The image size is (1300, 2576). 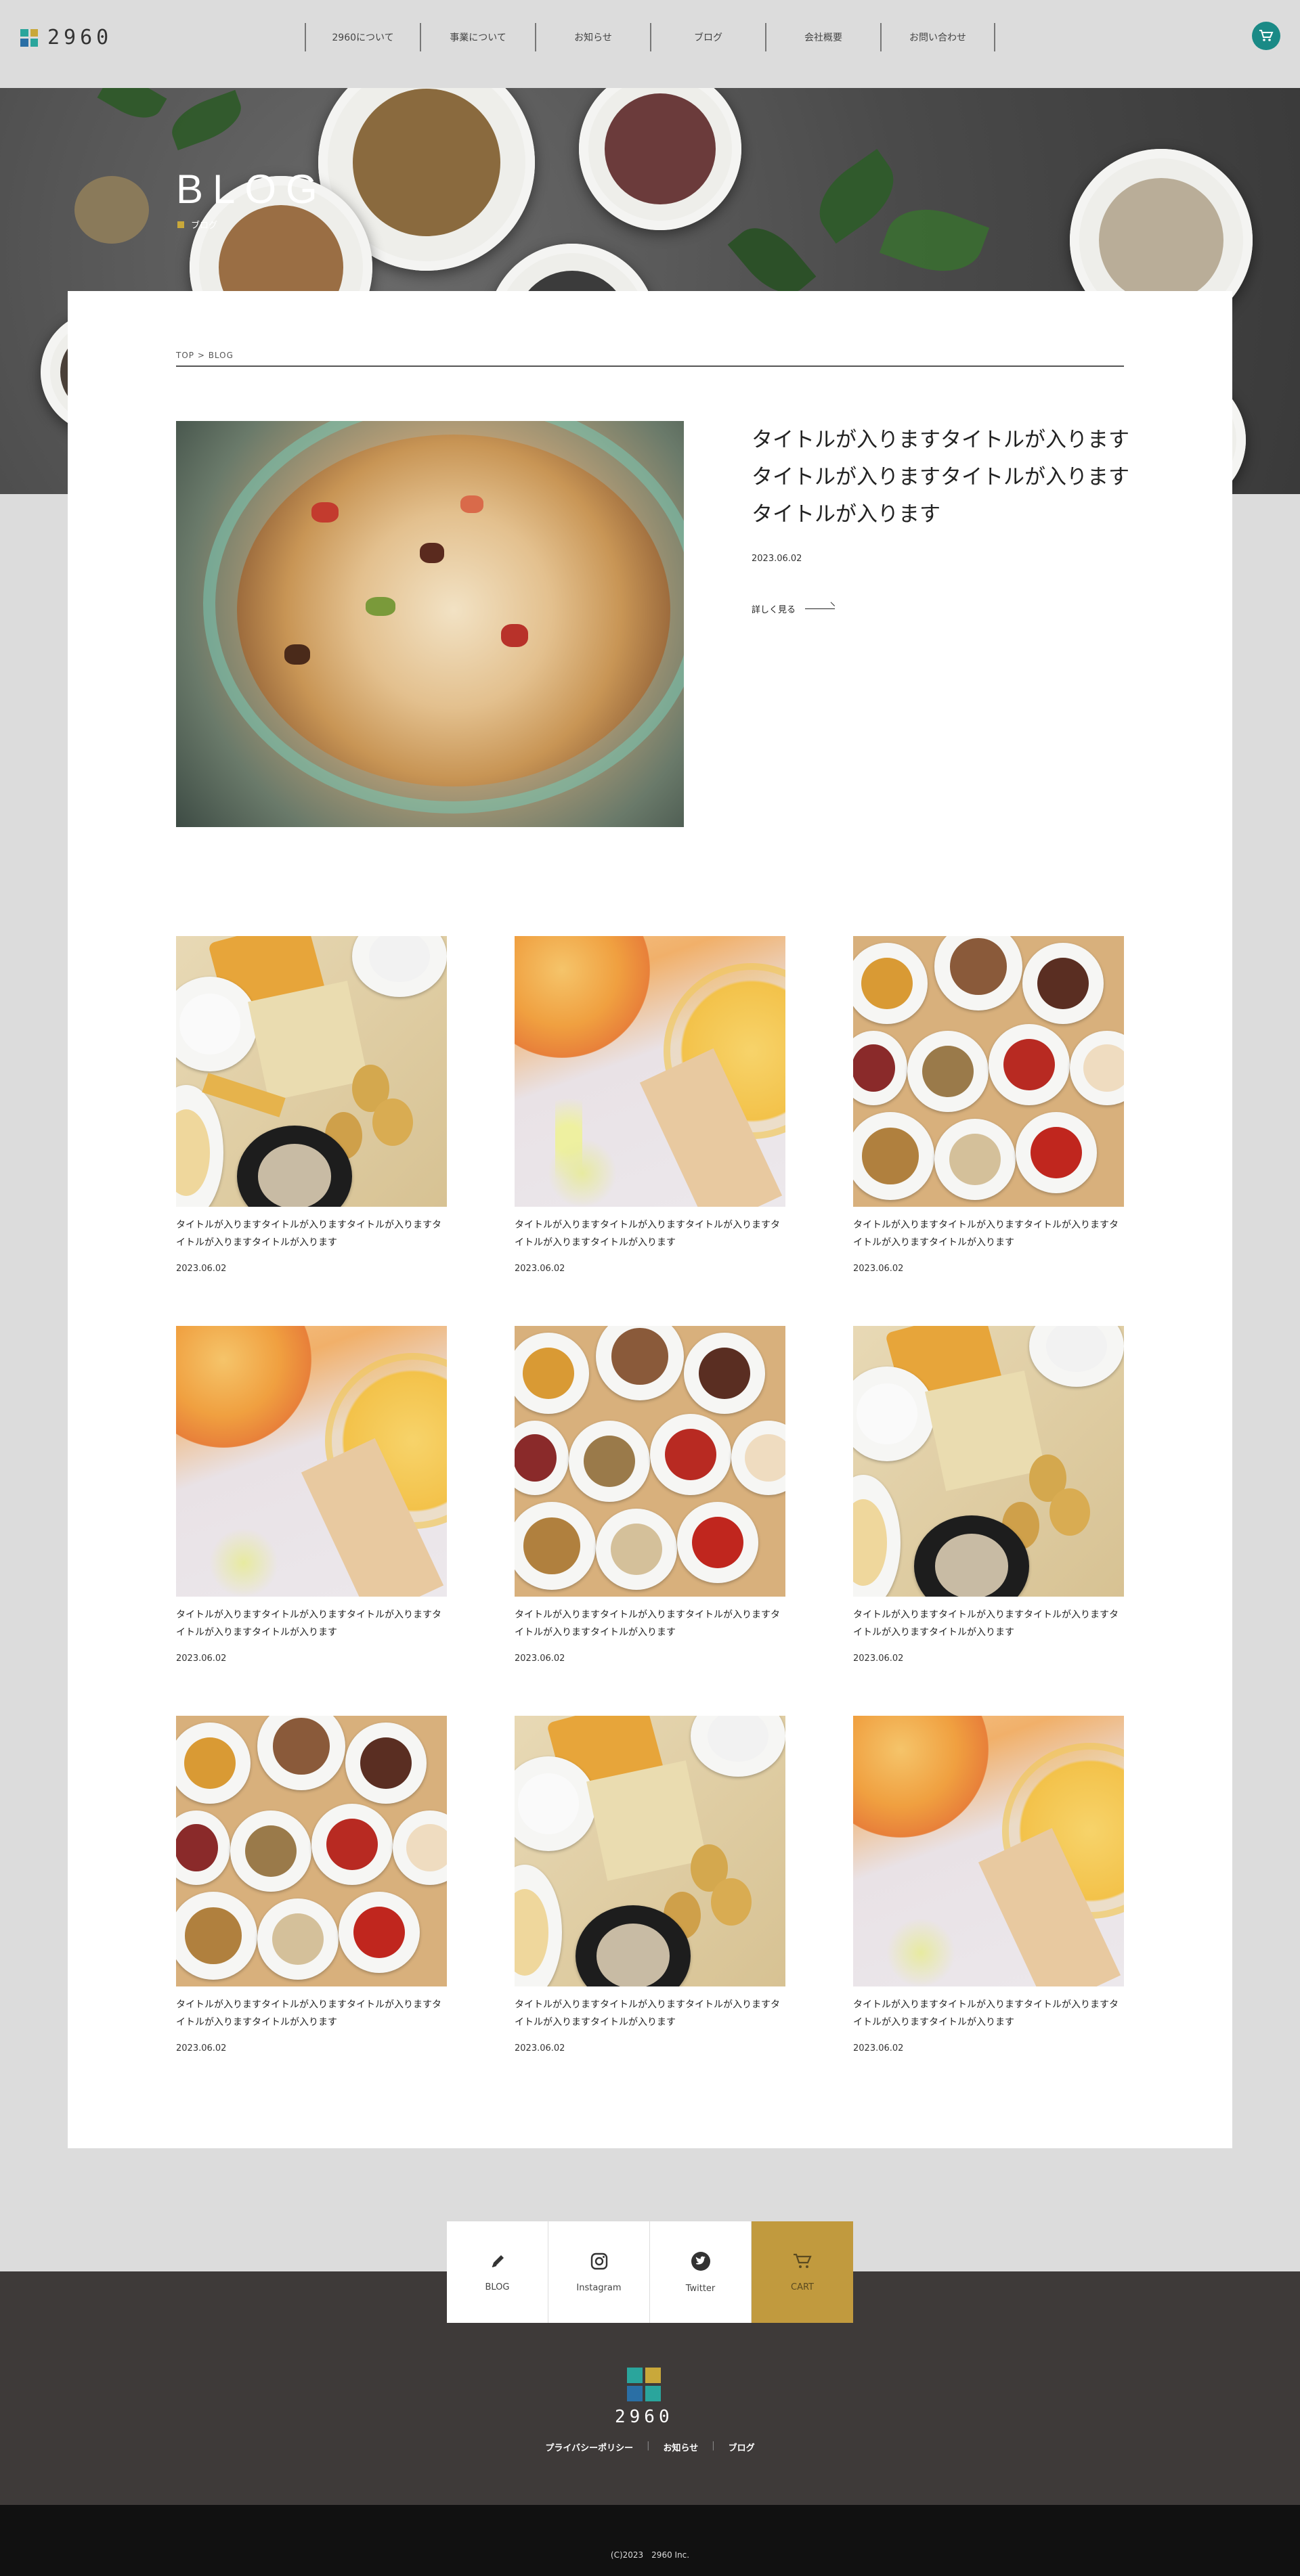 I want to click on footer-link-blog: ブログ, so click(x=742, y=2447).